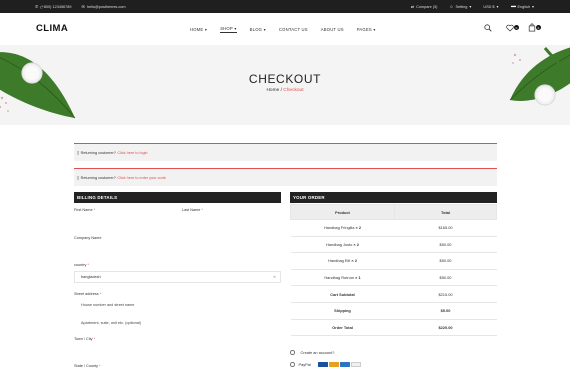 The height and width of the screenshot is (370, 570). I want to click on create-account-radio, so click(292, 352).